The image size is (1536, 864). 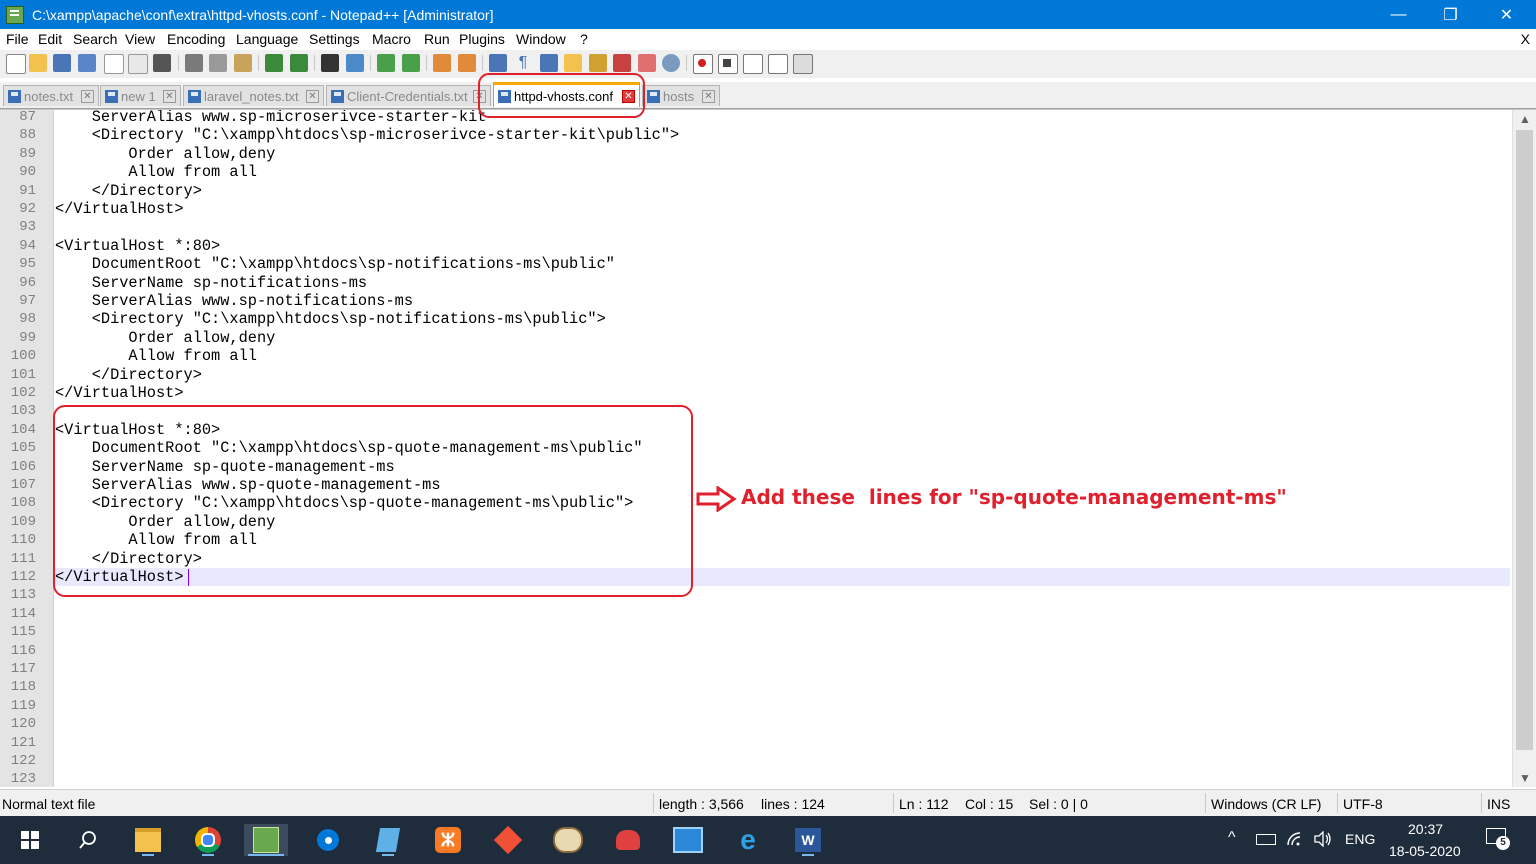 What do you see at coordinates (51, 95) in the screenshot?
I see `tab-notes-txt: notes.txt ✕` at bounding box center [51, 95].